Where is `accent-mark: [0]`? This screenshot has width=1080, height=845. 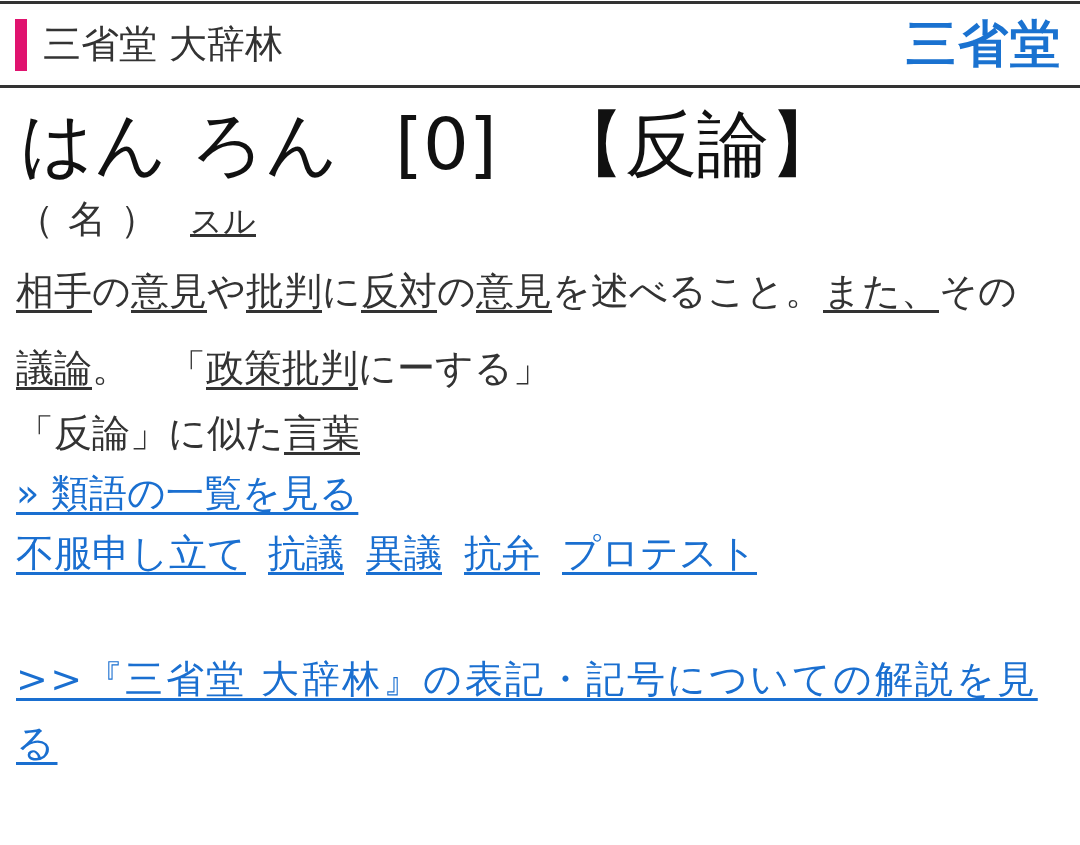
accent-mark: [0] is located at coordinates (445, 144).